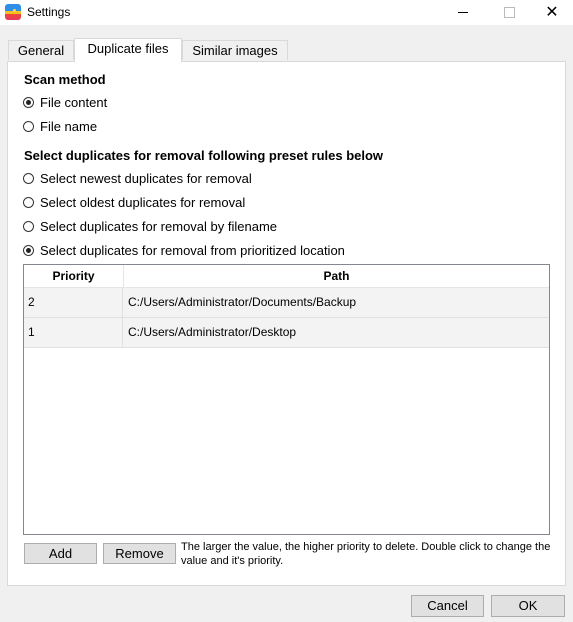 This screenshot has height=622, width=573. What do you see at coordinates (146, 178) in the screenshot?
I see `radio-label: Select newest duplicates for removal` at bounding box center [146, 178].